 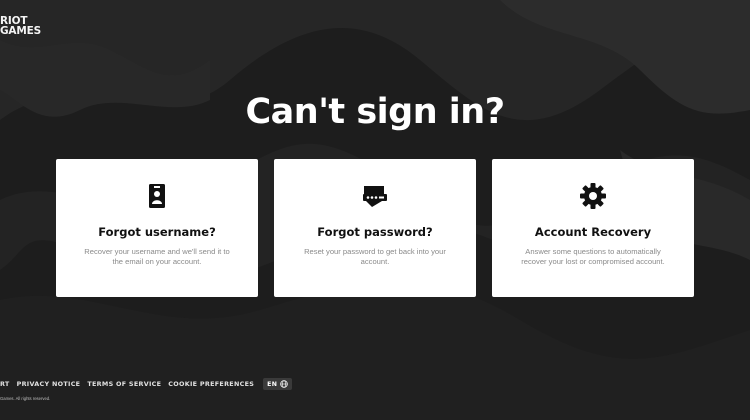 I want to click on copyright-text: Games. All rights reserved., so click(x=25, y=398).